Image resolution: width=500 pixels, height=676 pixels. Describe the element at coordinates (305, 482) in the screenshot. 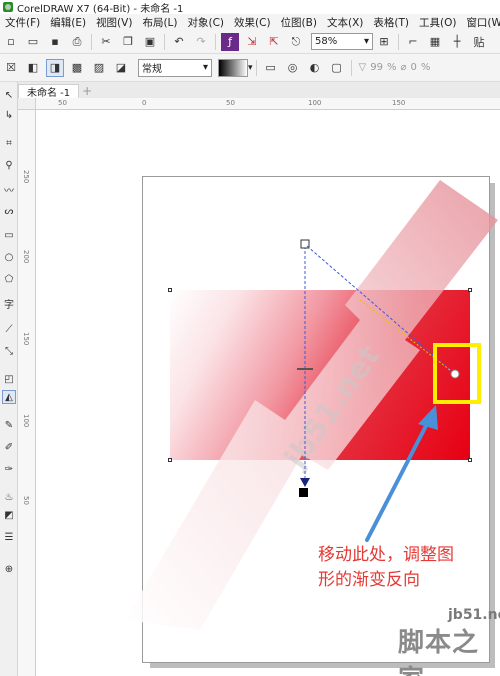

I see `gradient-vector-arrowhead` at that location.